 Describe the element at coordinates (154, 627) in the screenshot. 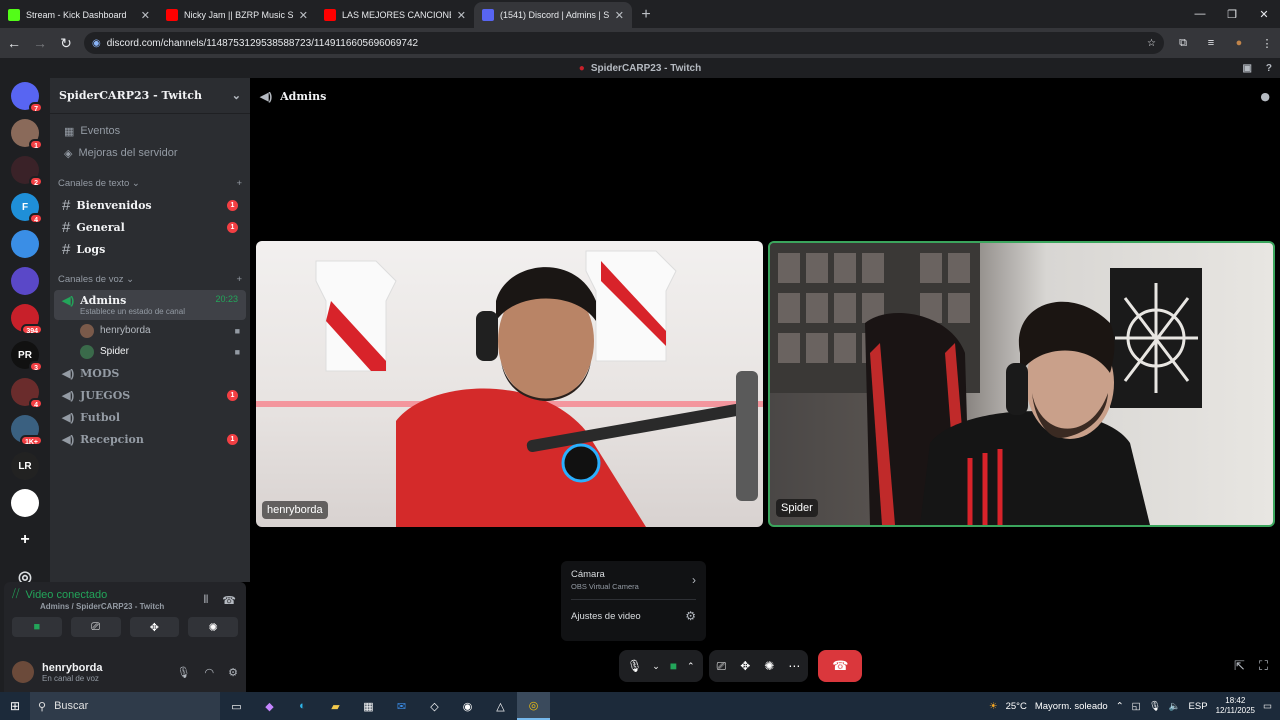

I see `activities-button: ✥` at that location.